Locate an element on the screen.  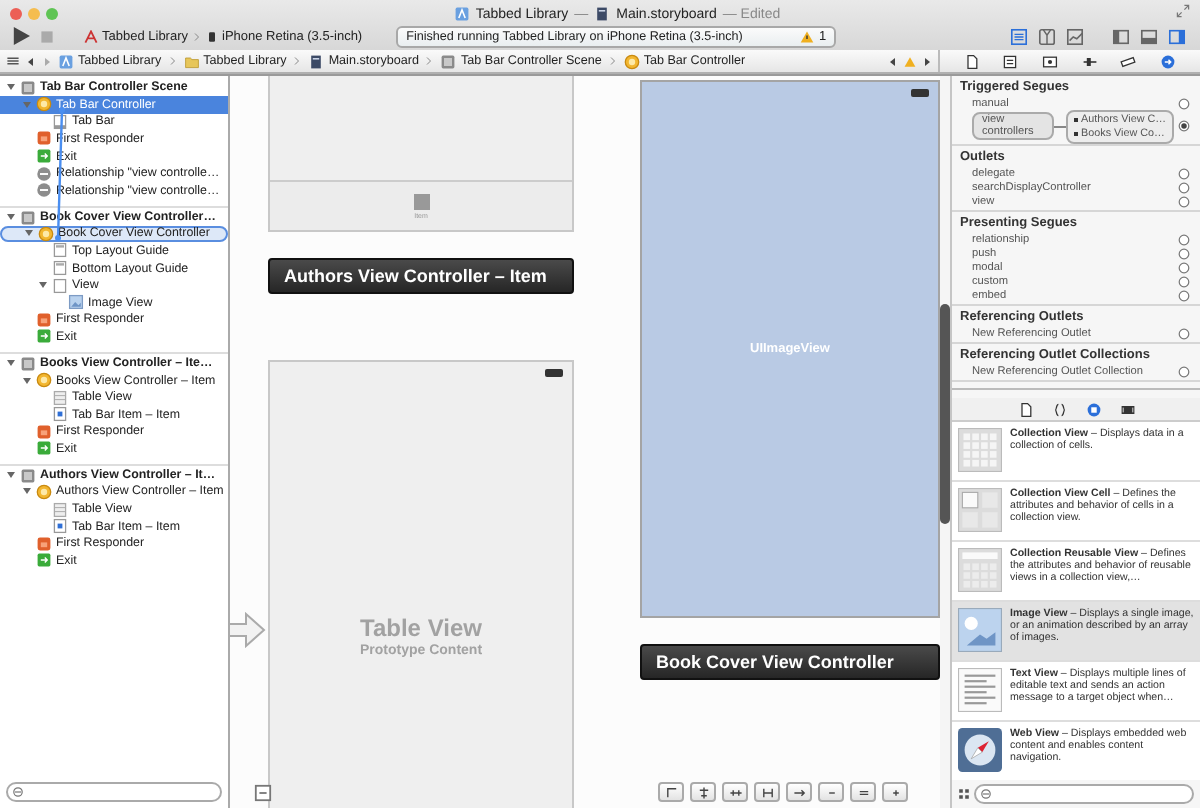
pin-icon is located at coordinates (671, 792).